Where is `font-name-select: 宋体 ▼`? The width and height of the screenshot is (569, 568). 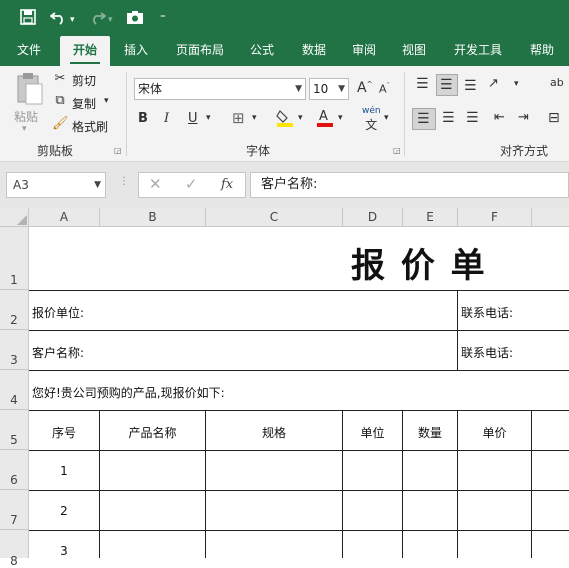
font-name-select: 宋体 ▼ is located at coordinates (220, 89).